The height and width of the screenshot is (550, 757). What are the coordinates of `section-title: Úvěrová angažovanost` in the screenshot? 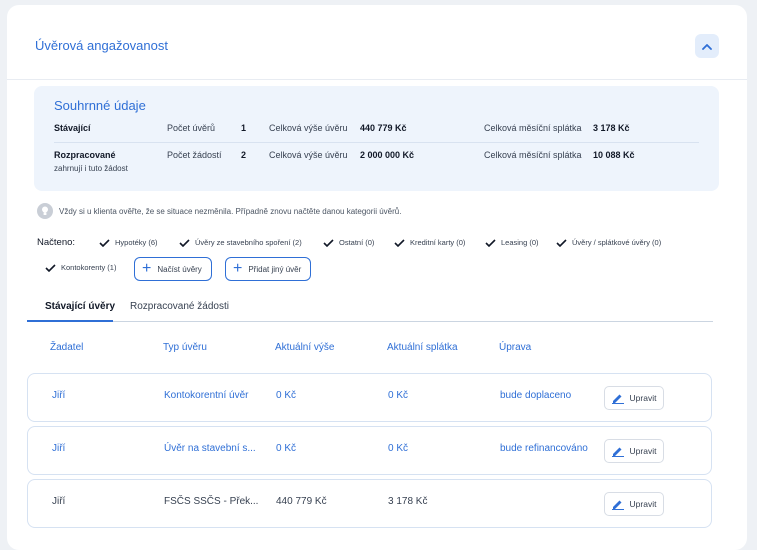 It's located at (101, 45).